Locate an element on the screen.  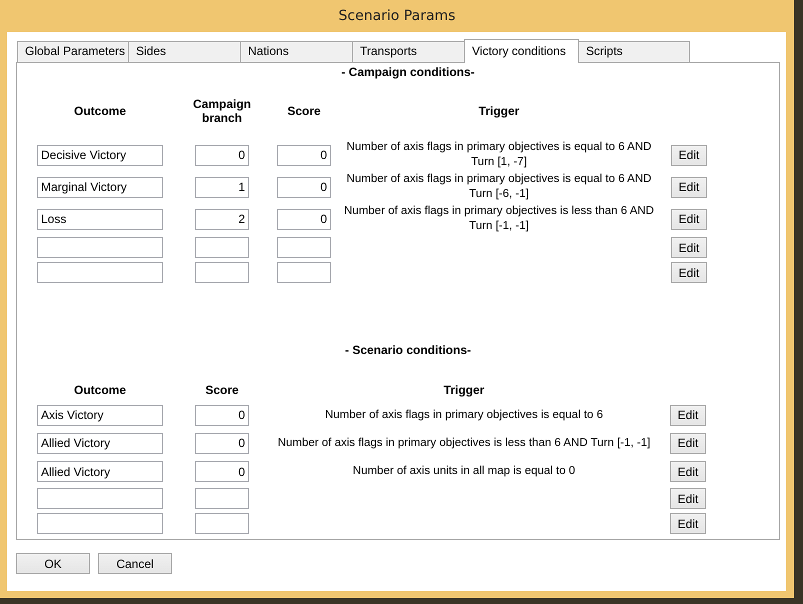
trigger-text: Number of axis flags in primary objectives is equal to 6 AND Turn [1, -7] is located at coordinates (499, 155).